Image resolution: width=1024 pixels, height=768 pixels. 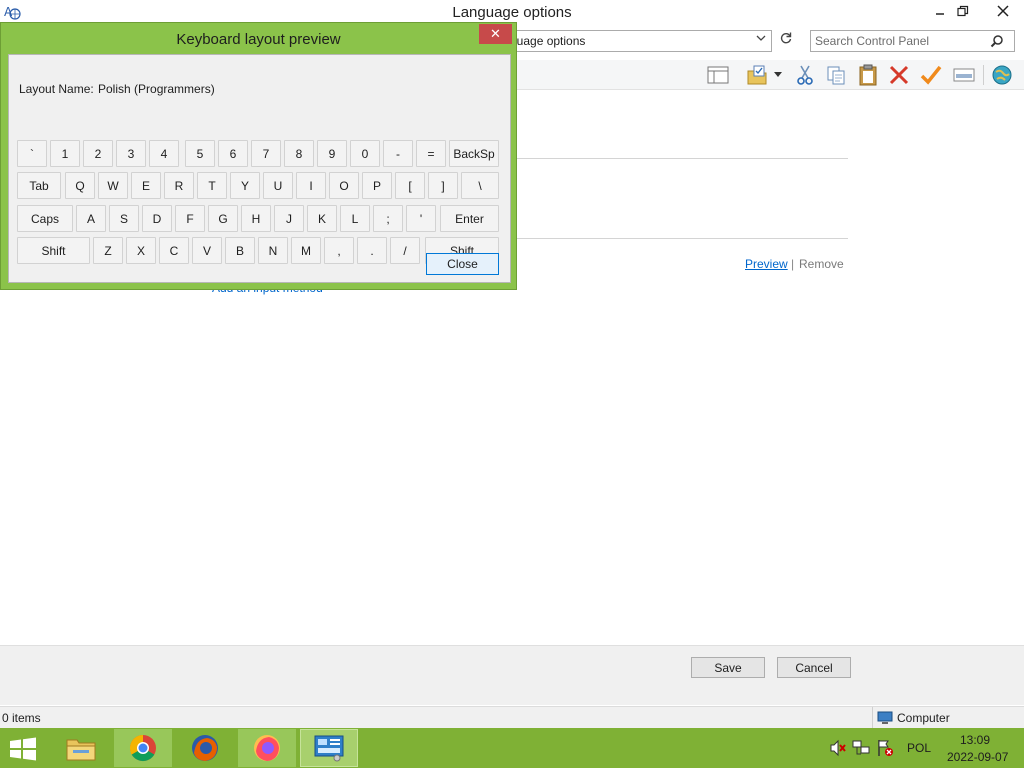 I want to click on key-2-12: Enter, so click(x=469, y=218).